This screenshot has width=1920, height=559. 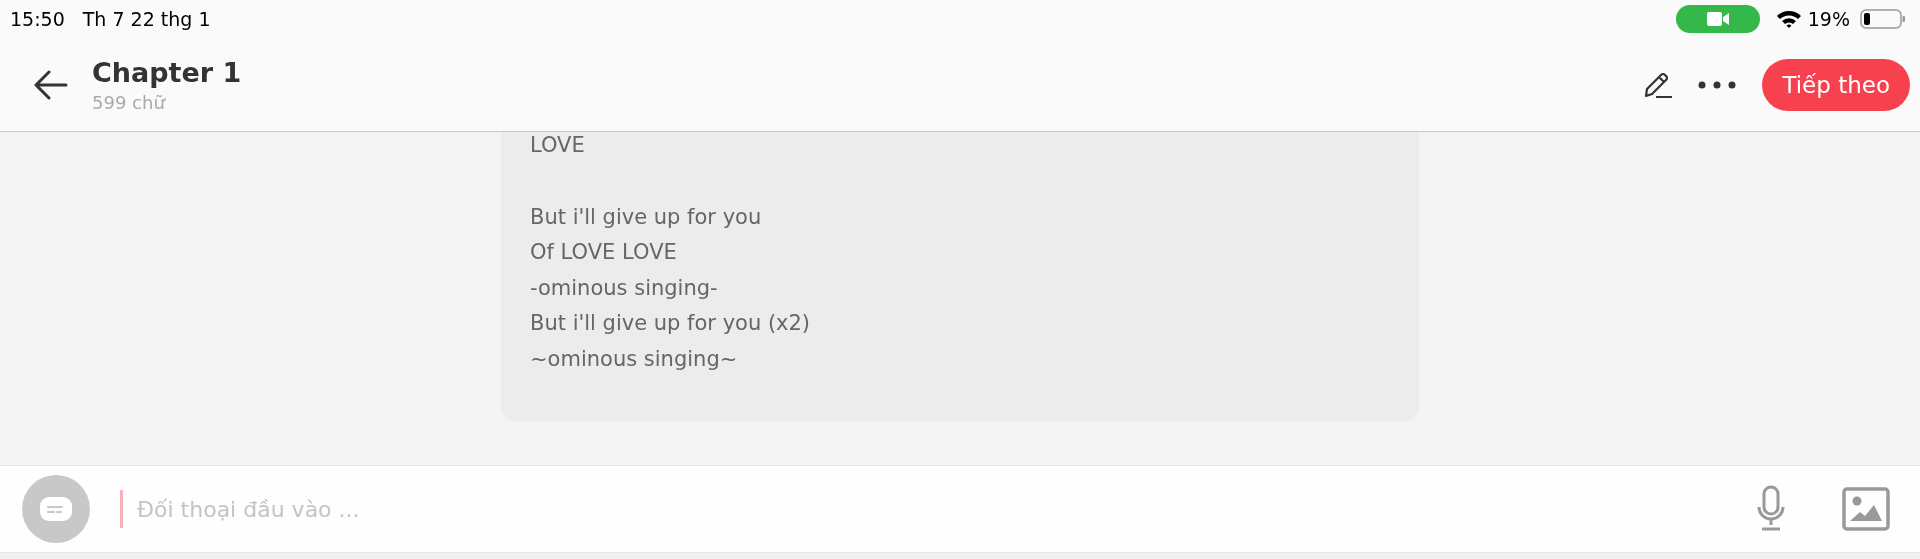 What do you see at coordinates (1717, 84) in the screenshot?
I see `more-icon` at bounding box center [1717, 84].